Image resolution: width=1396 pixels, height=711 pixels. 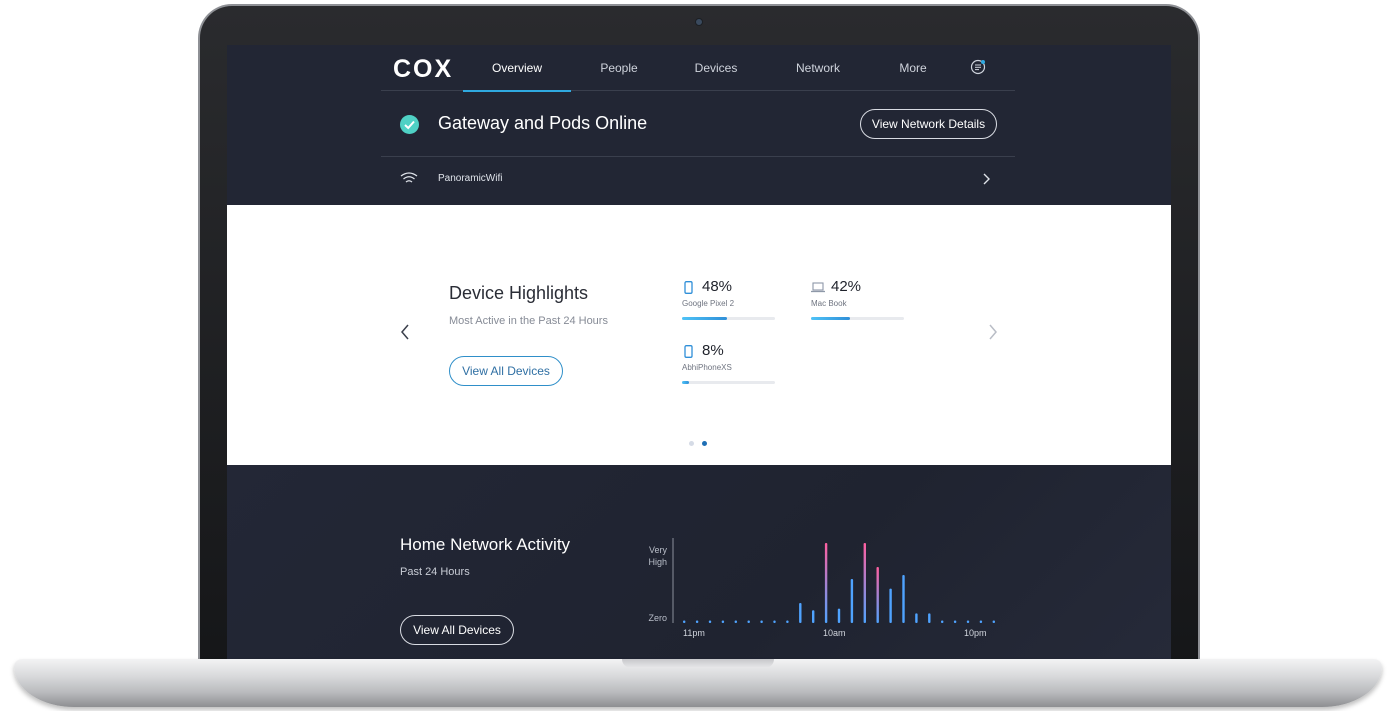 What do you see at coordinates (975, 633) in the screenshot?
I see `x-tick-label: 10pm` at bounding box center [975, 633].